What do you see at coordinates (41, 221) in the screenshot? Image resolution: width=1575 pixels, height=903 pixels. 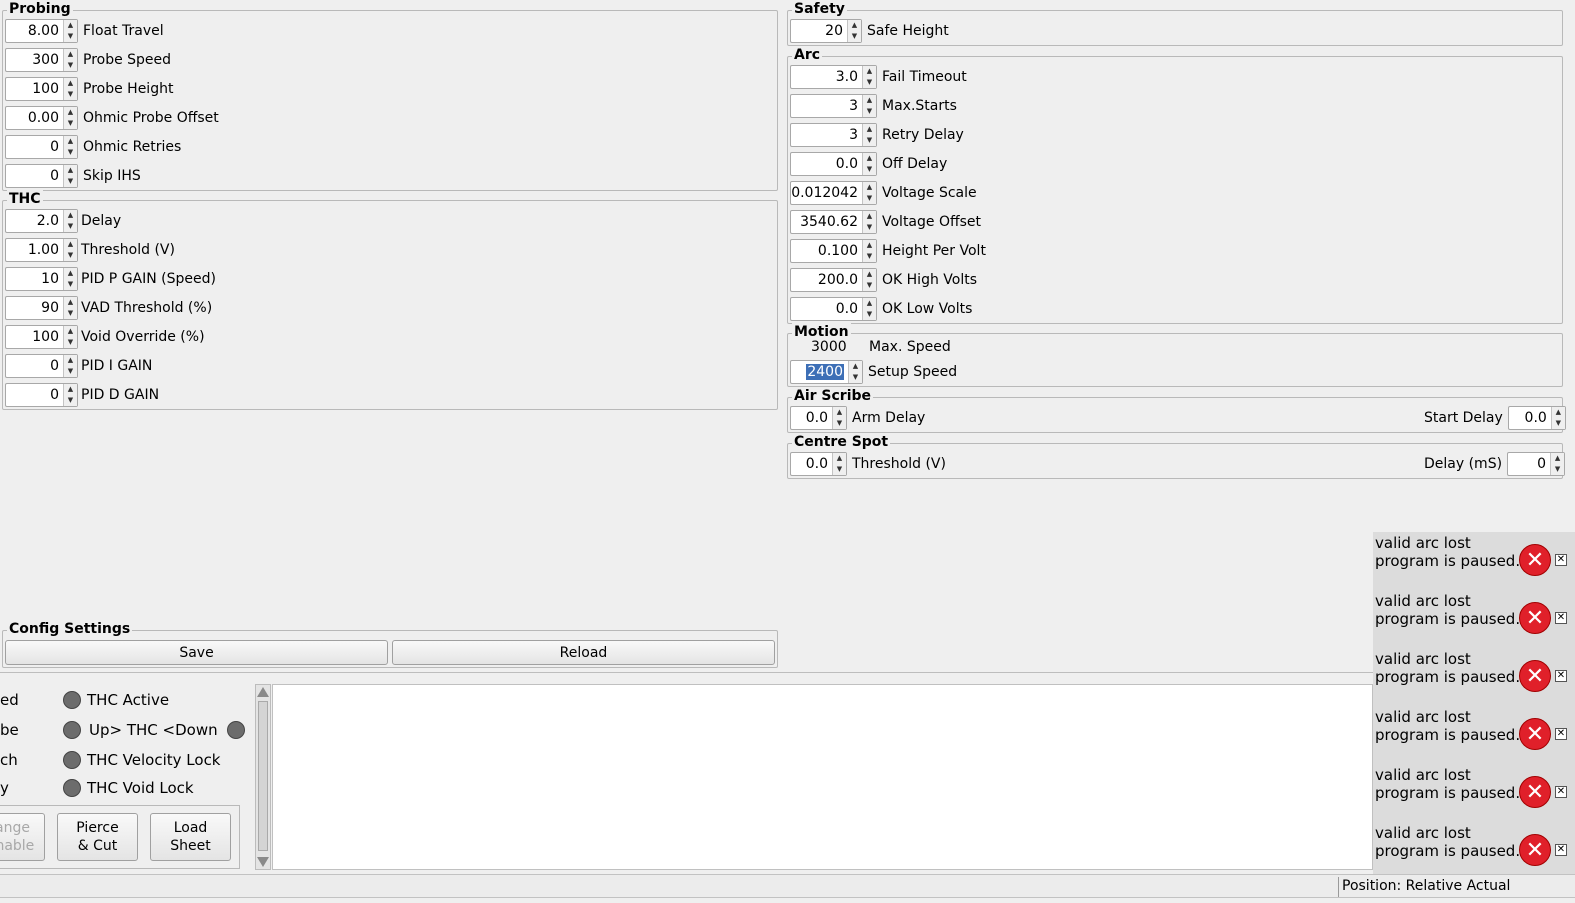 I see `thc-delay-spinbox: 2.0 ▲ ▼` at bounding box center [41, 221].